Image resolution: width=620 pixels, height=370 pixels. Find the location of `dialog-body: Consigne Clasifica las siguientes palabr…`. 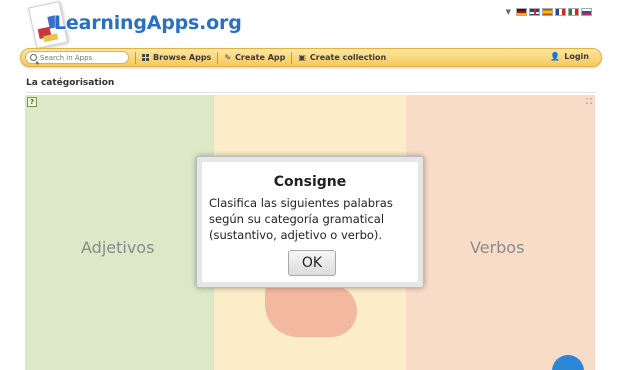

dialog-body: Consigne Clasifica las siguientes palabr… is located at coordinates (310, 222).